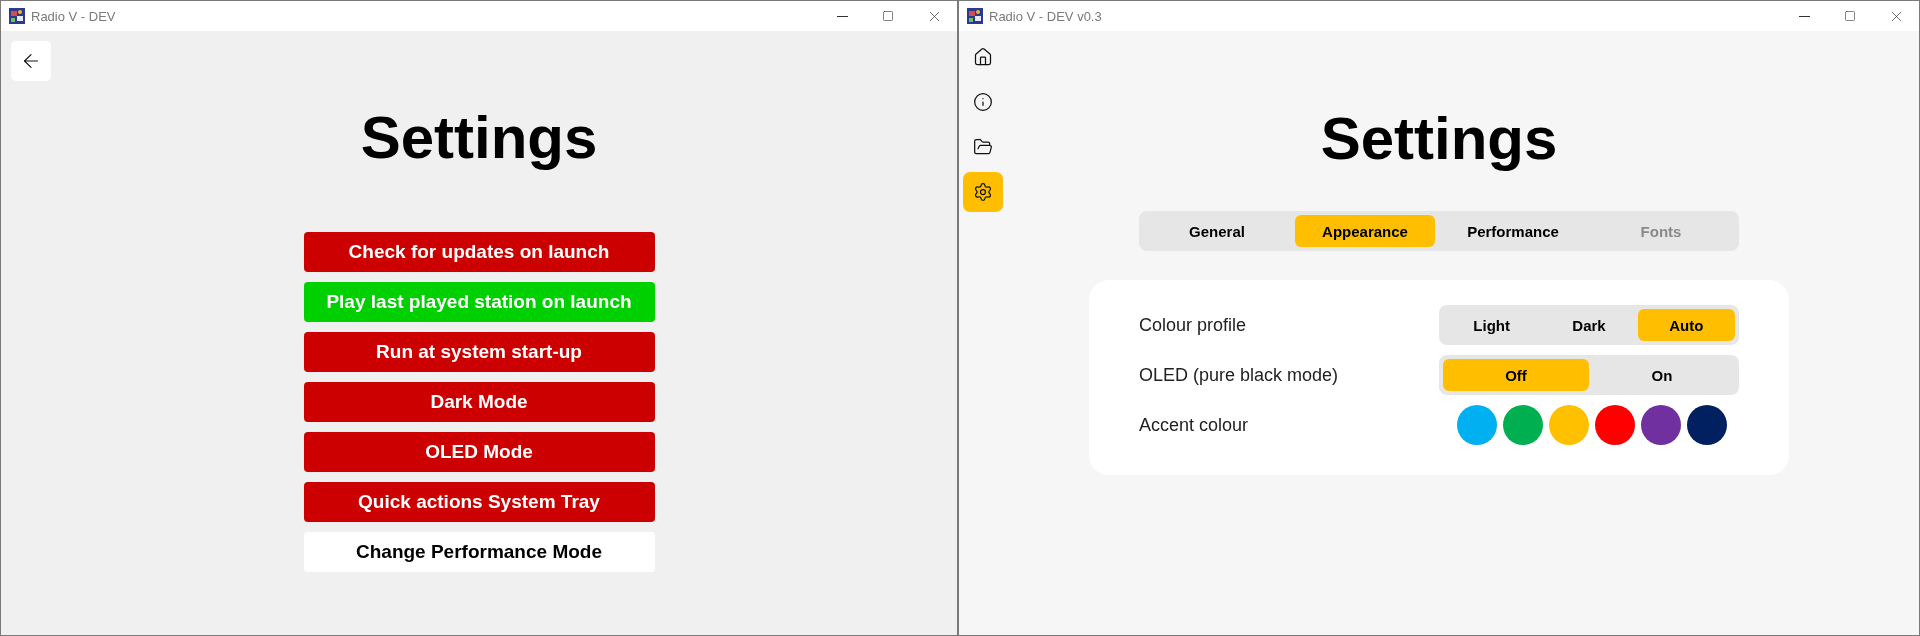 The width and height of the screenshot is (1920, 636). What do you see at coordinates (74, 16) in the screenshot?
I see `window-title: Radio V - DEV` at bounding box center [74, 16].